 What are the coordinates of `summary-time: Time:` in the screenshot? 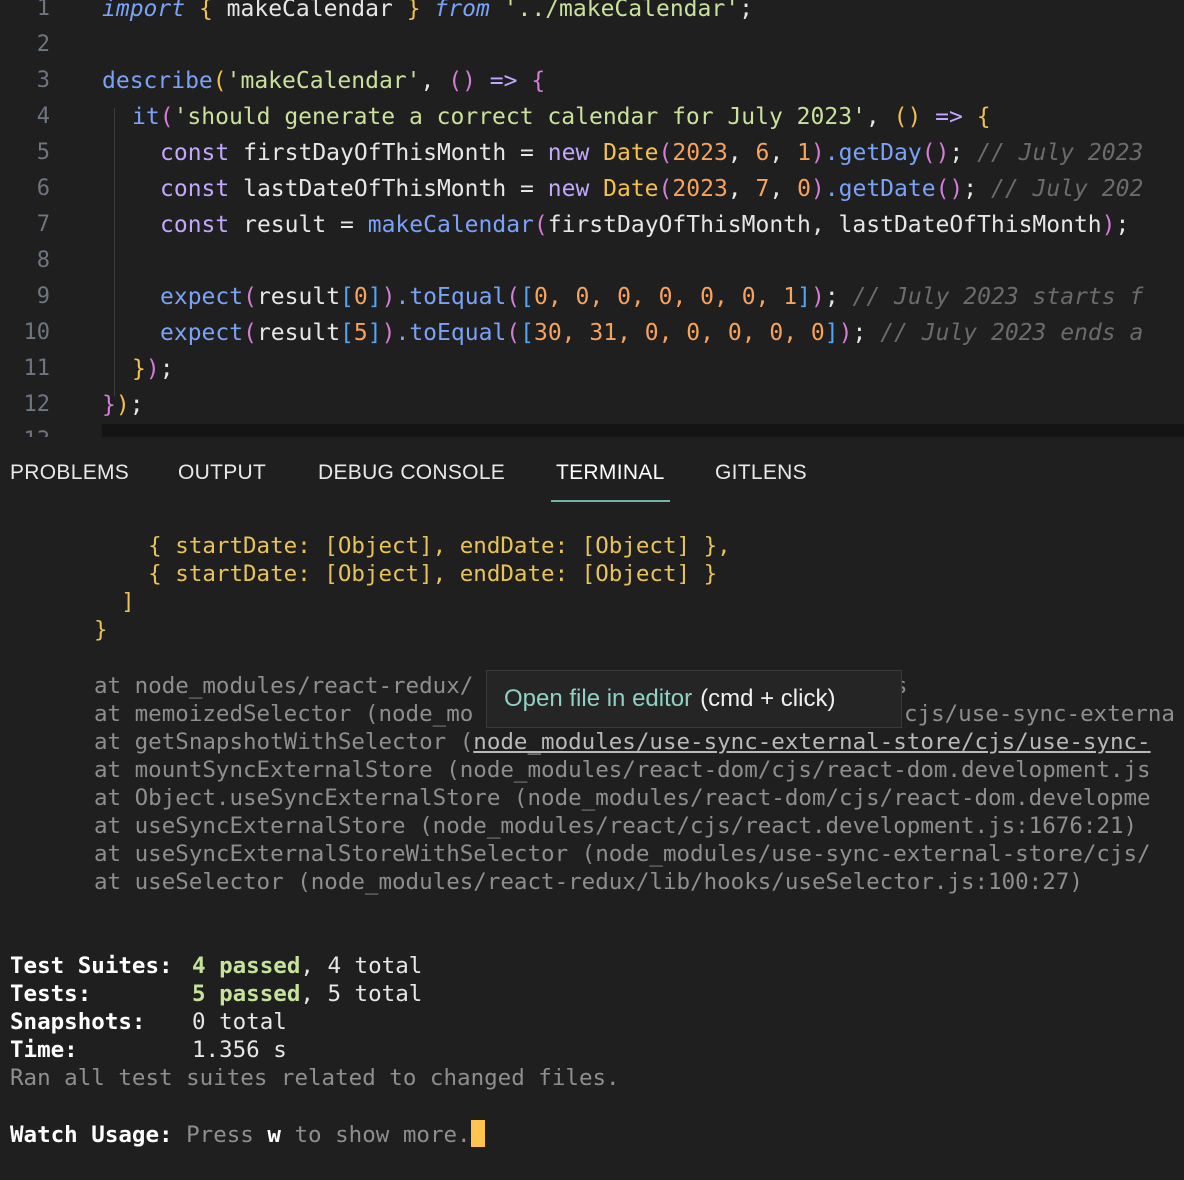 It's located at (44, 1050).